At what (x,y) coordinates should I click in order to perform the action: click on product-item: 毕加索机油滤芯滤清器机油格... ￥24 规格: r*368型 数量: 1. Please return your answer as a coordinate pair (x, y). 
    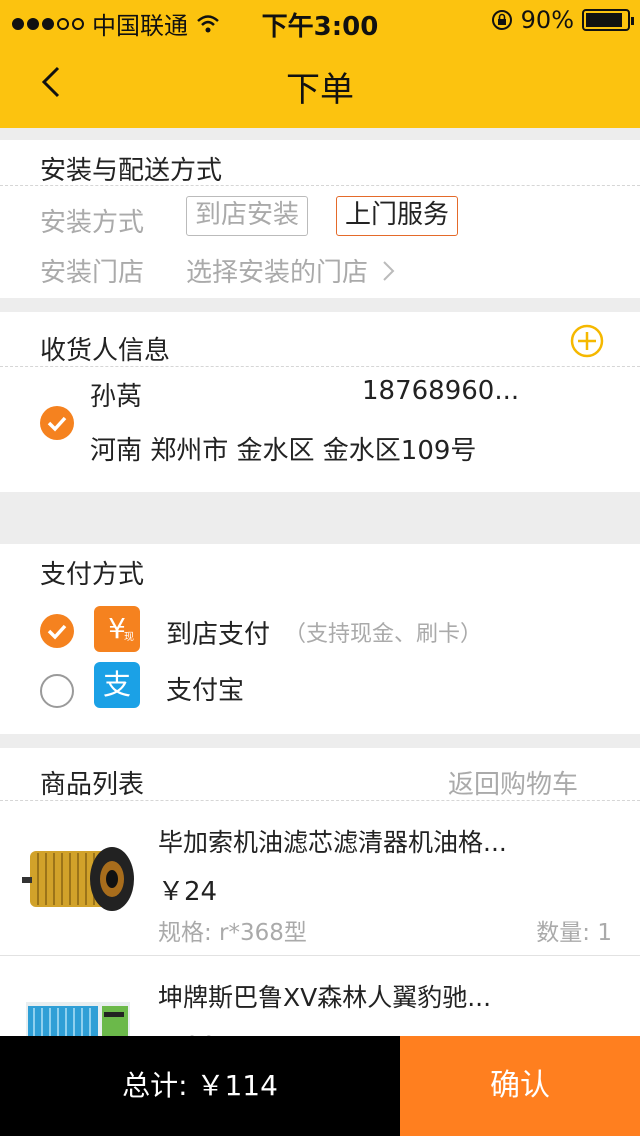
    Looking at the image, I should click on (320, 878).